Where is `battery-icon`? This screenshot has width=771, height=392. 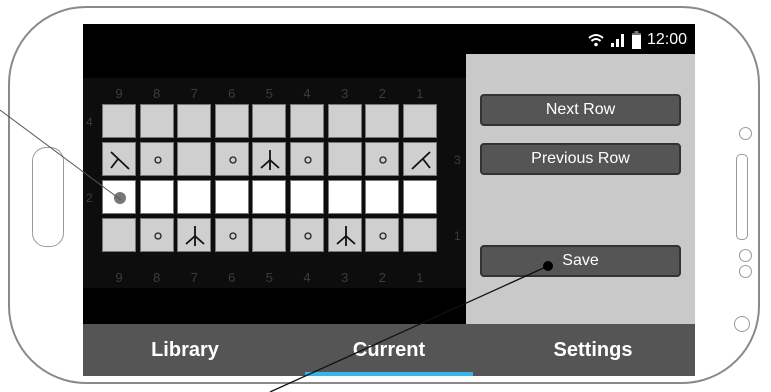
battery-icon is located at coordinates (636, 40).